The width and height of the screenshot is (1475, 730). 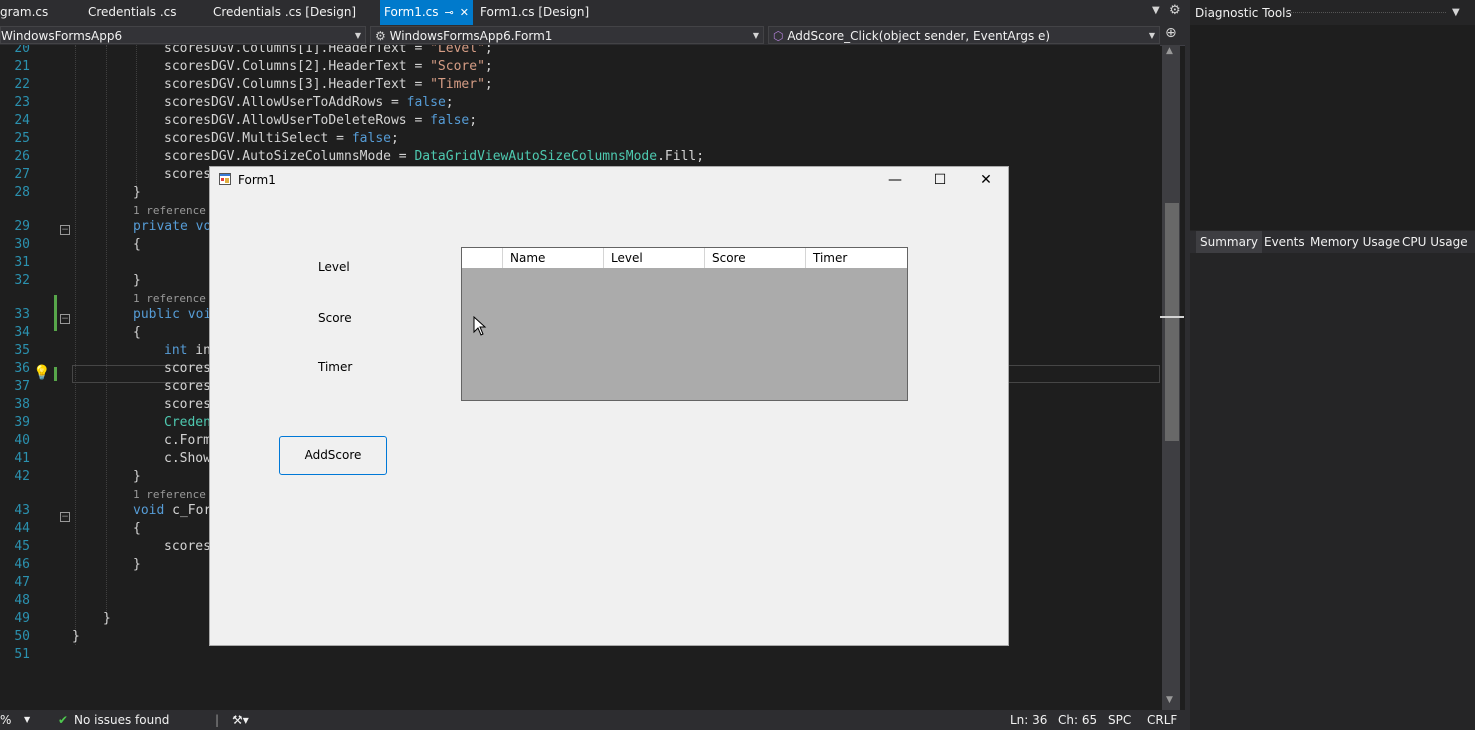 What do you see at coordinates (534, 12) in the screenshot?
I see `tab-form1-design: Form1.cs [Design]` at bounding box center [534, 12].